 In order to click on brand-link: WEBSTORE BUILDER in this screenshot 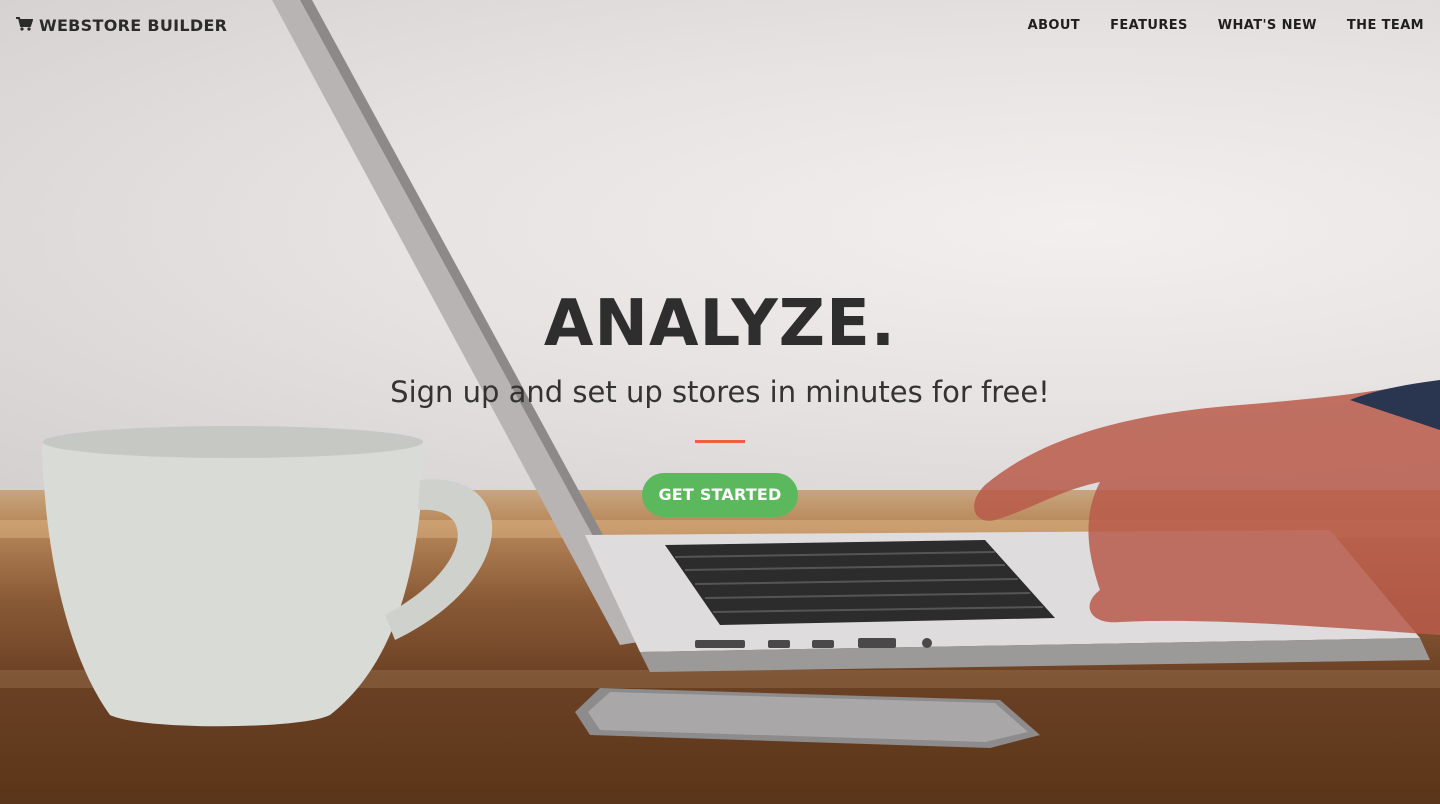, I will do `click(121, 25)`.